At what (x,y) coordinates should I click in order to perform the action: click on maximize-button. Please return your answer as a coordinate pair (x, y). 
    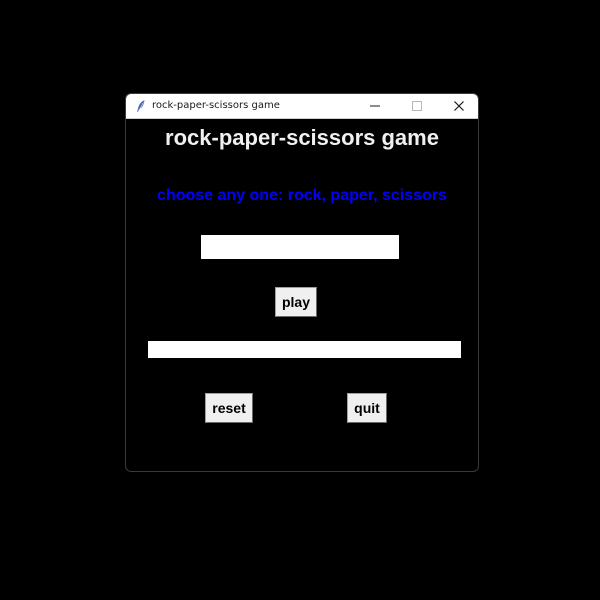
    Looking at the image, I should click on (417, 106).